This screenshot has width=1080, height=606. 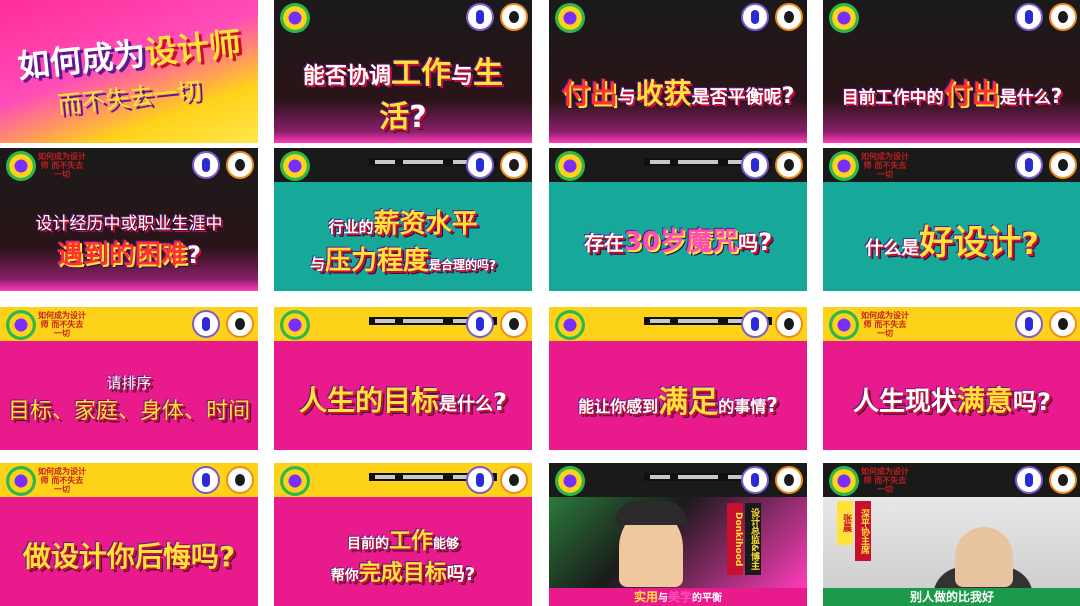 I want to click on thumbnail-tile: 行业的薪资水平 与压力程度是合理的吗?, so click(x=403, y=219).